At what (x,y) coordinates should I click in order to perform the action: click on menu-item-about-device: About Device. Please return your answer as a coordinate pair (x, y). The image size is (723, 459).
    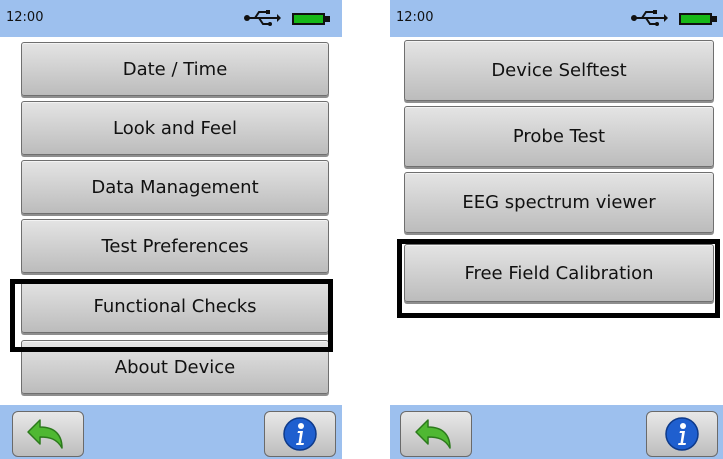
    Looking at the image, I should click on (175, 367).